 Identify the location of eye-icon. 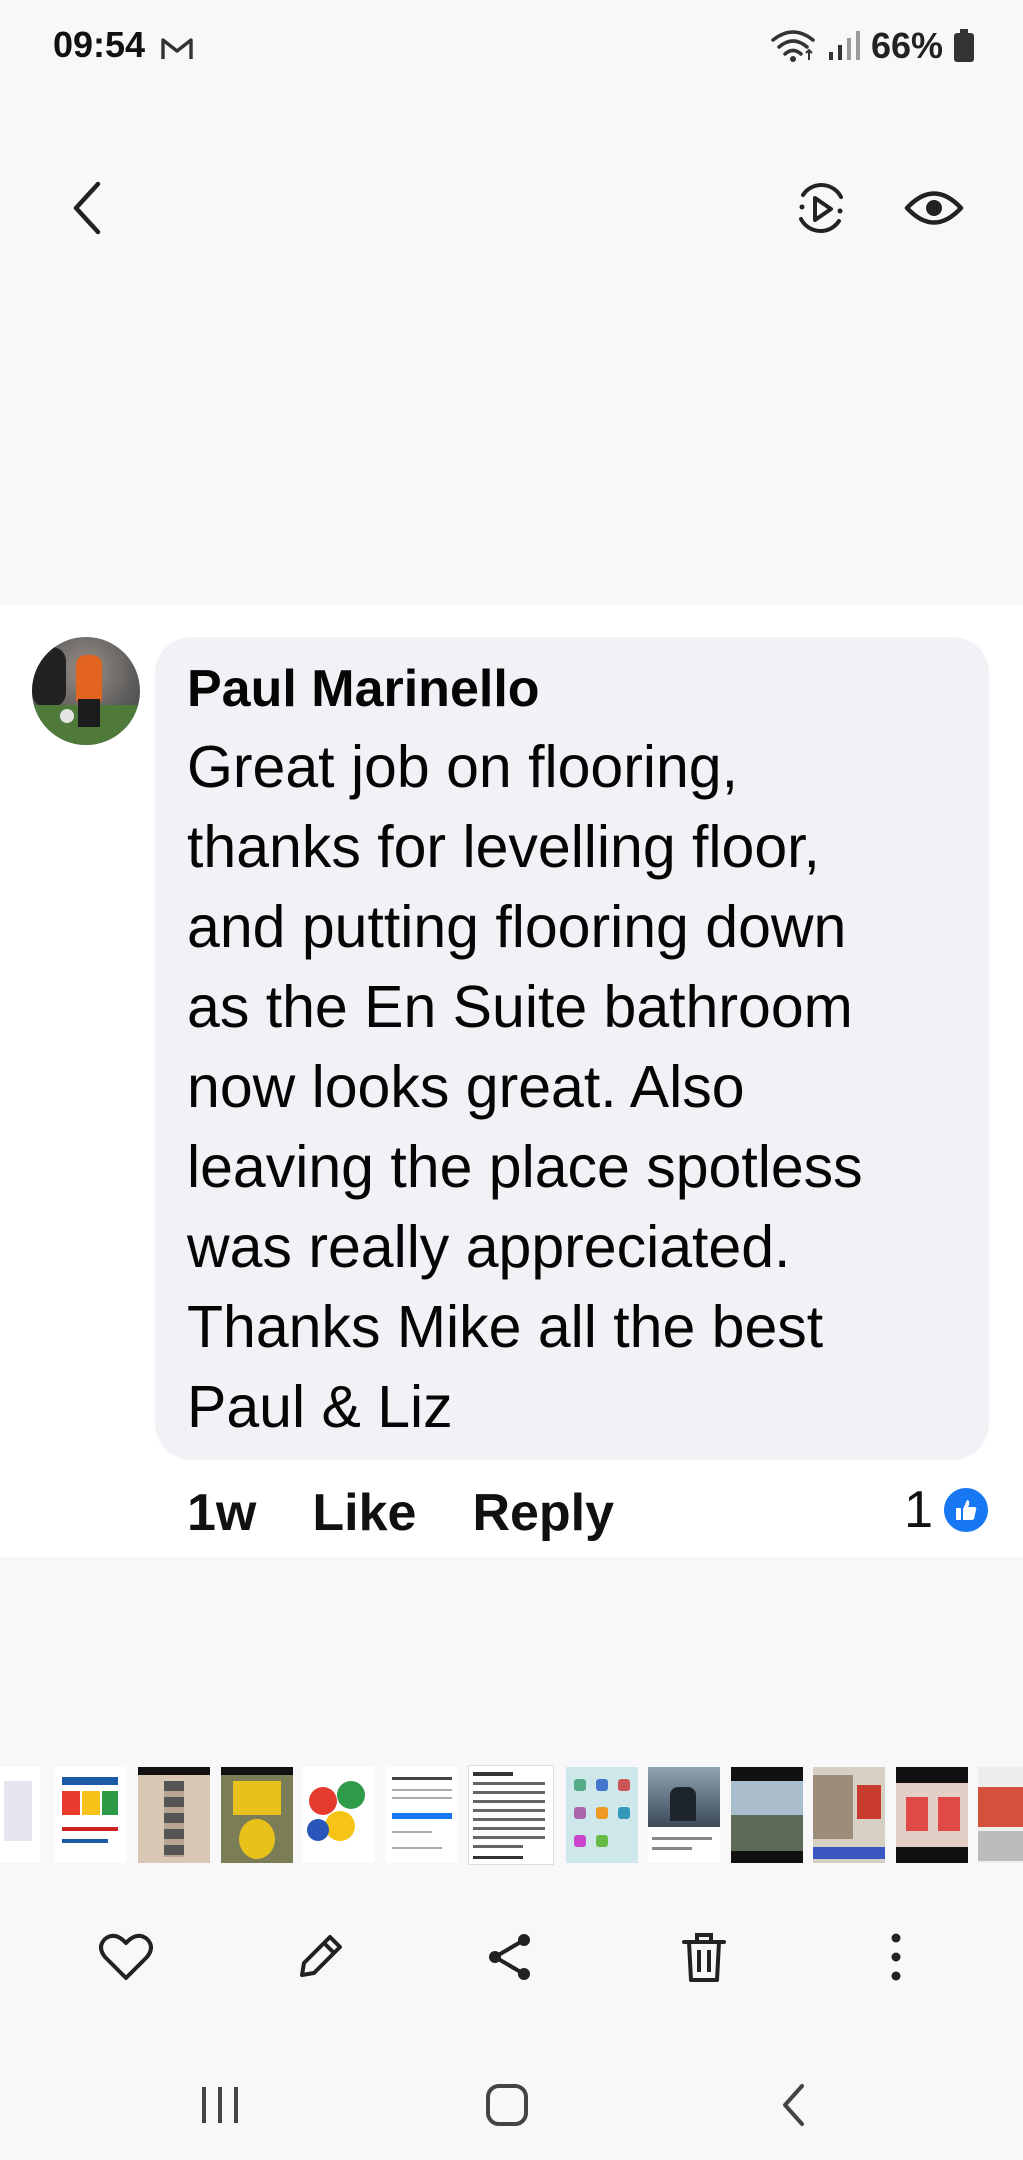
(934, 208).